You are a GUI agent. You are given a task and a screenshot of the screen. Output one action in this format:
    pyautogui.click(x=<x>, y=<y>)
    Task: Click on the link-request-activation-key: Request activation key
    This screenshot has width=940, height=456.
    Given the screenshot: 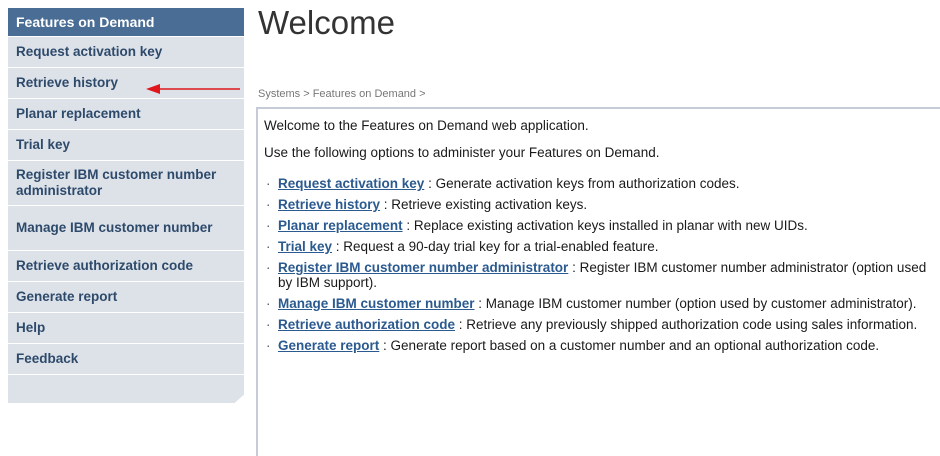 What is the action you would take?
    pyautogui.click(x=351, y=183)
    